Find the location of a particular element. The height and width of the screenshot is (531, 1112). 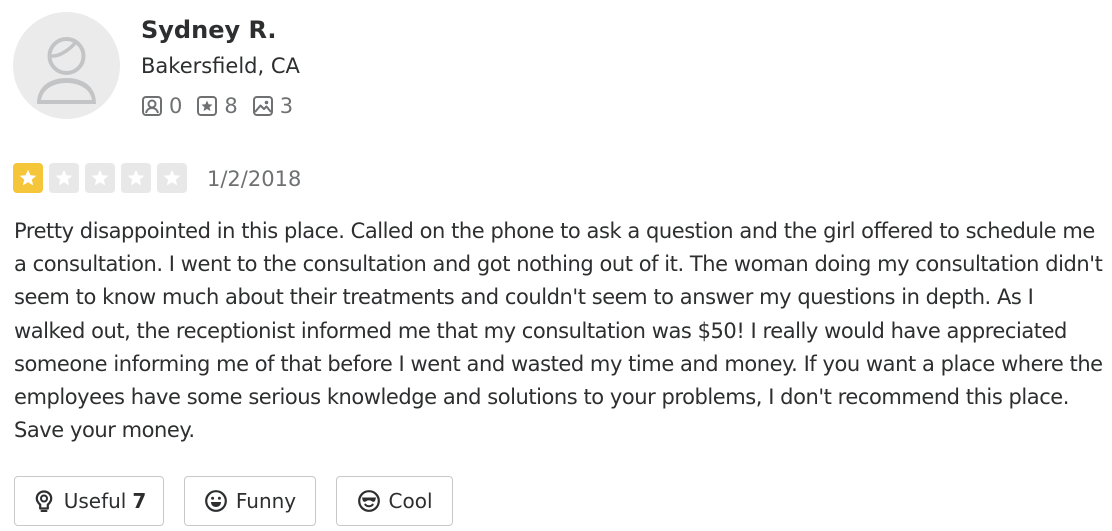

photos-stat: 3 is located at coordinates (272, 106).